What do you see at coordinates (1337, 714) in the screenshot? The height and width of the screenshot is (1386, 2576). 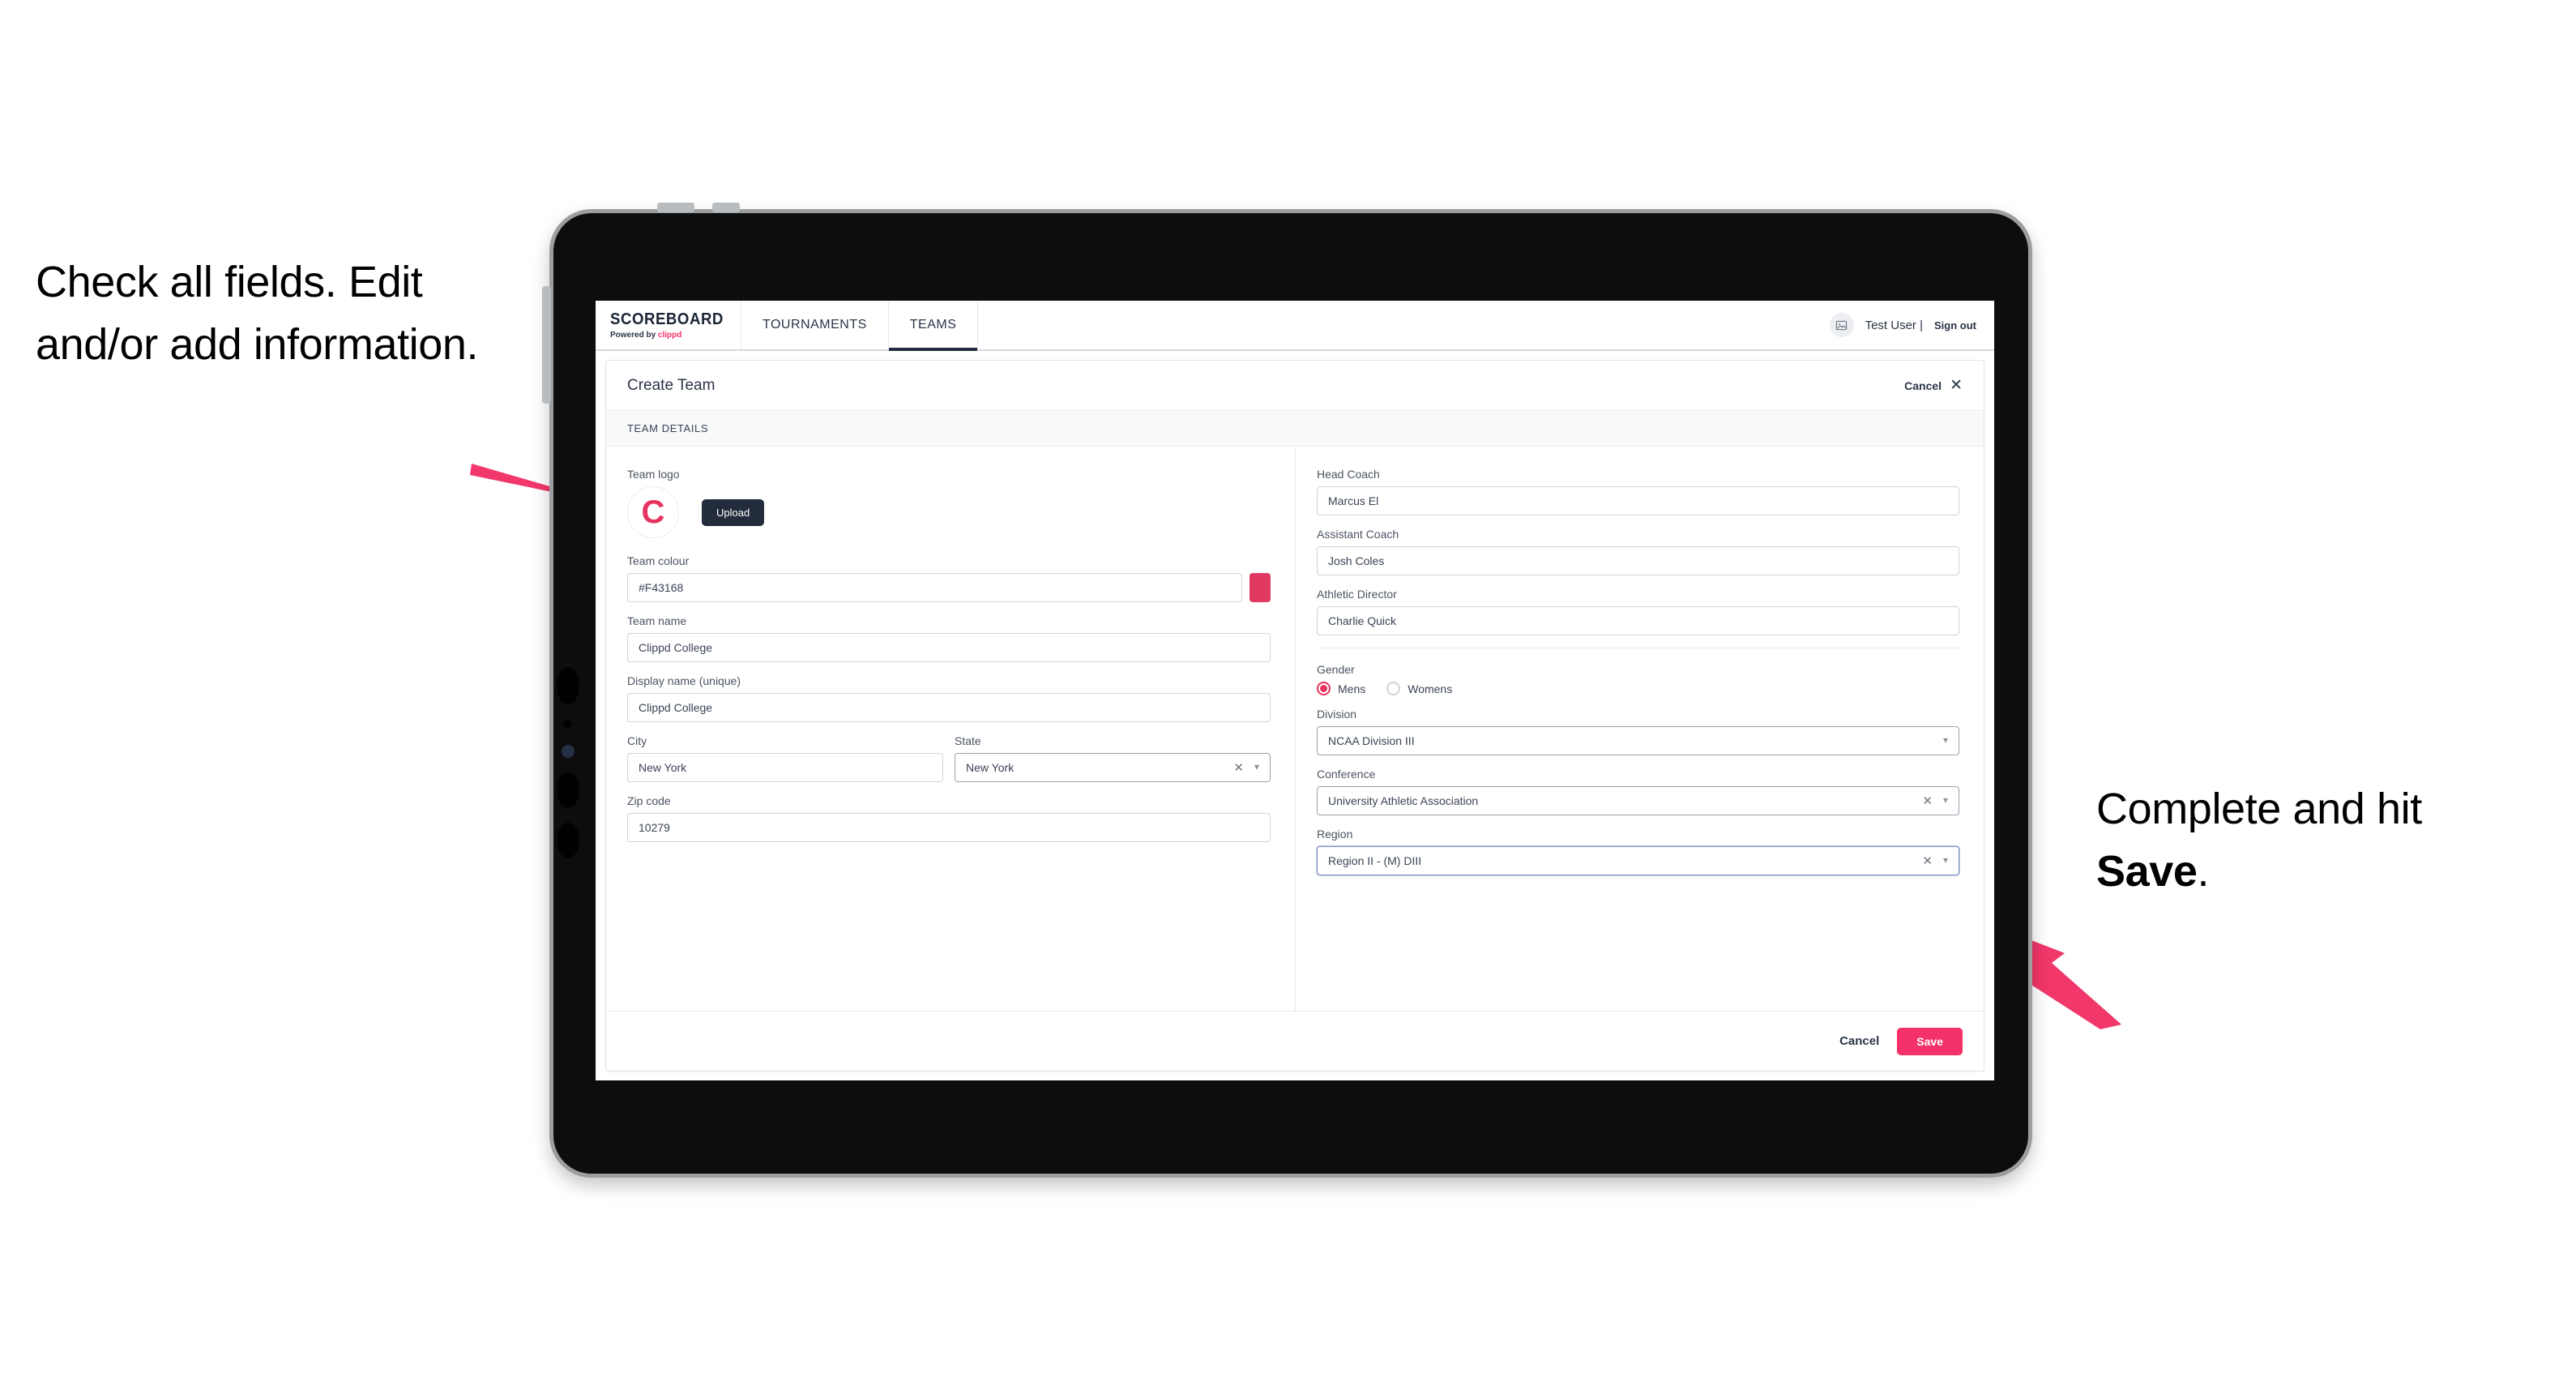 I see `division-label: Division` at bounding box center [1337, 714].